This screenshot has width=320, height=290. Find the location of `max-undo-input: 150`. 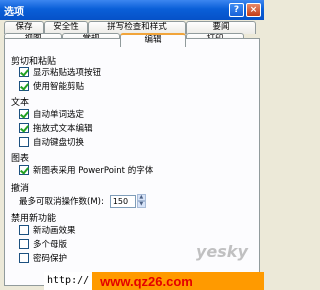

max-undo-input: 150 is located at coordinates (122, 201).